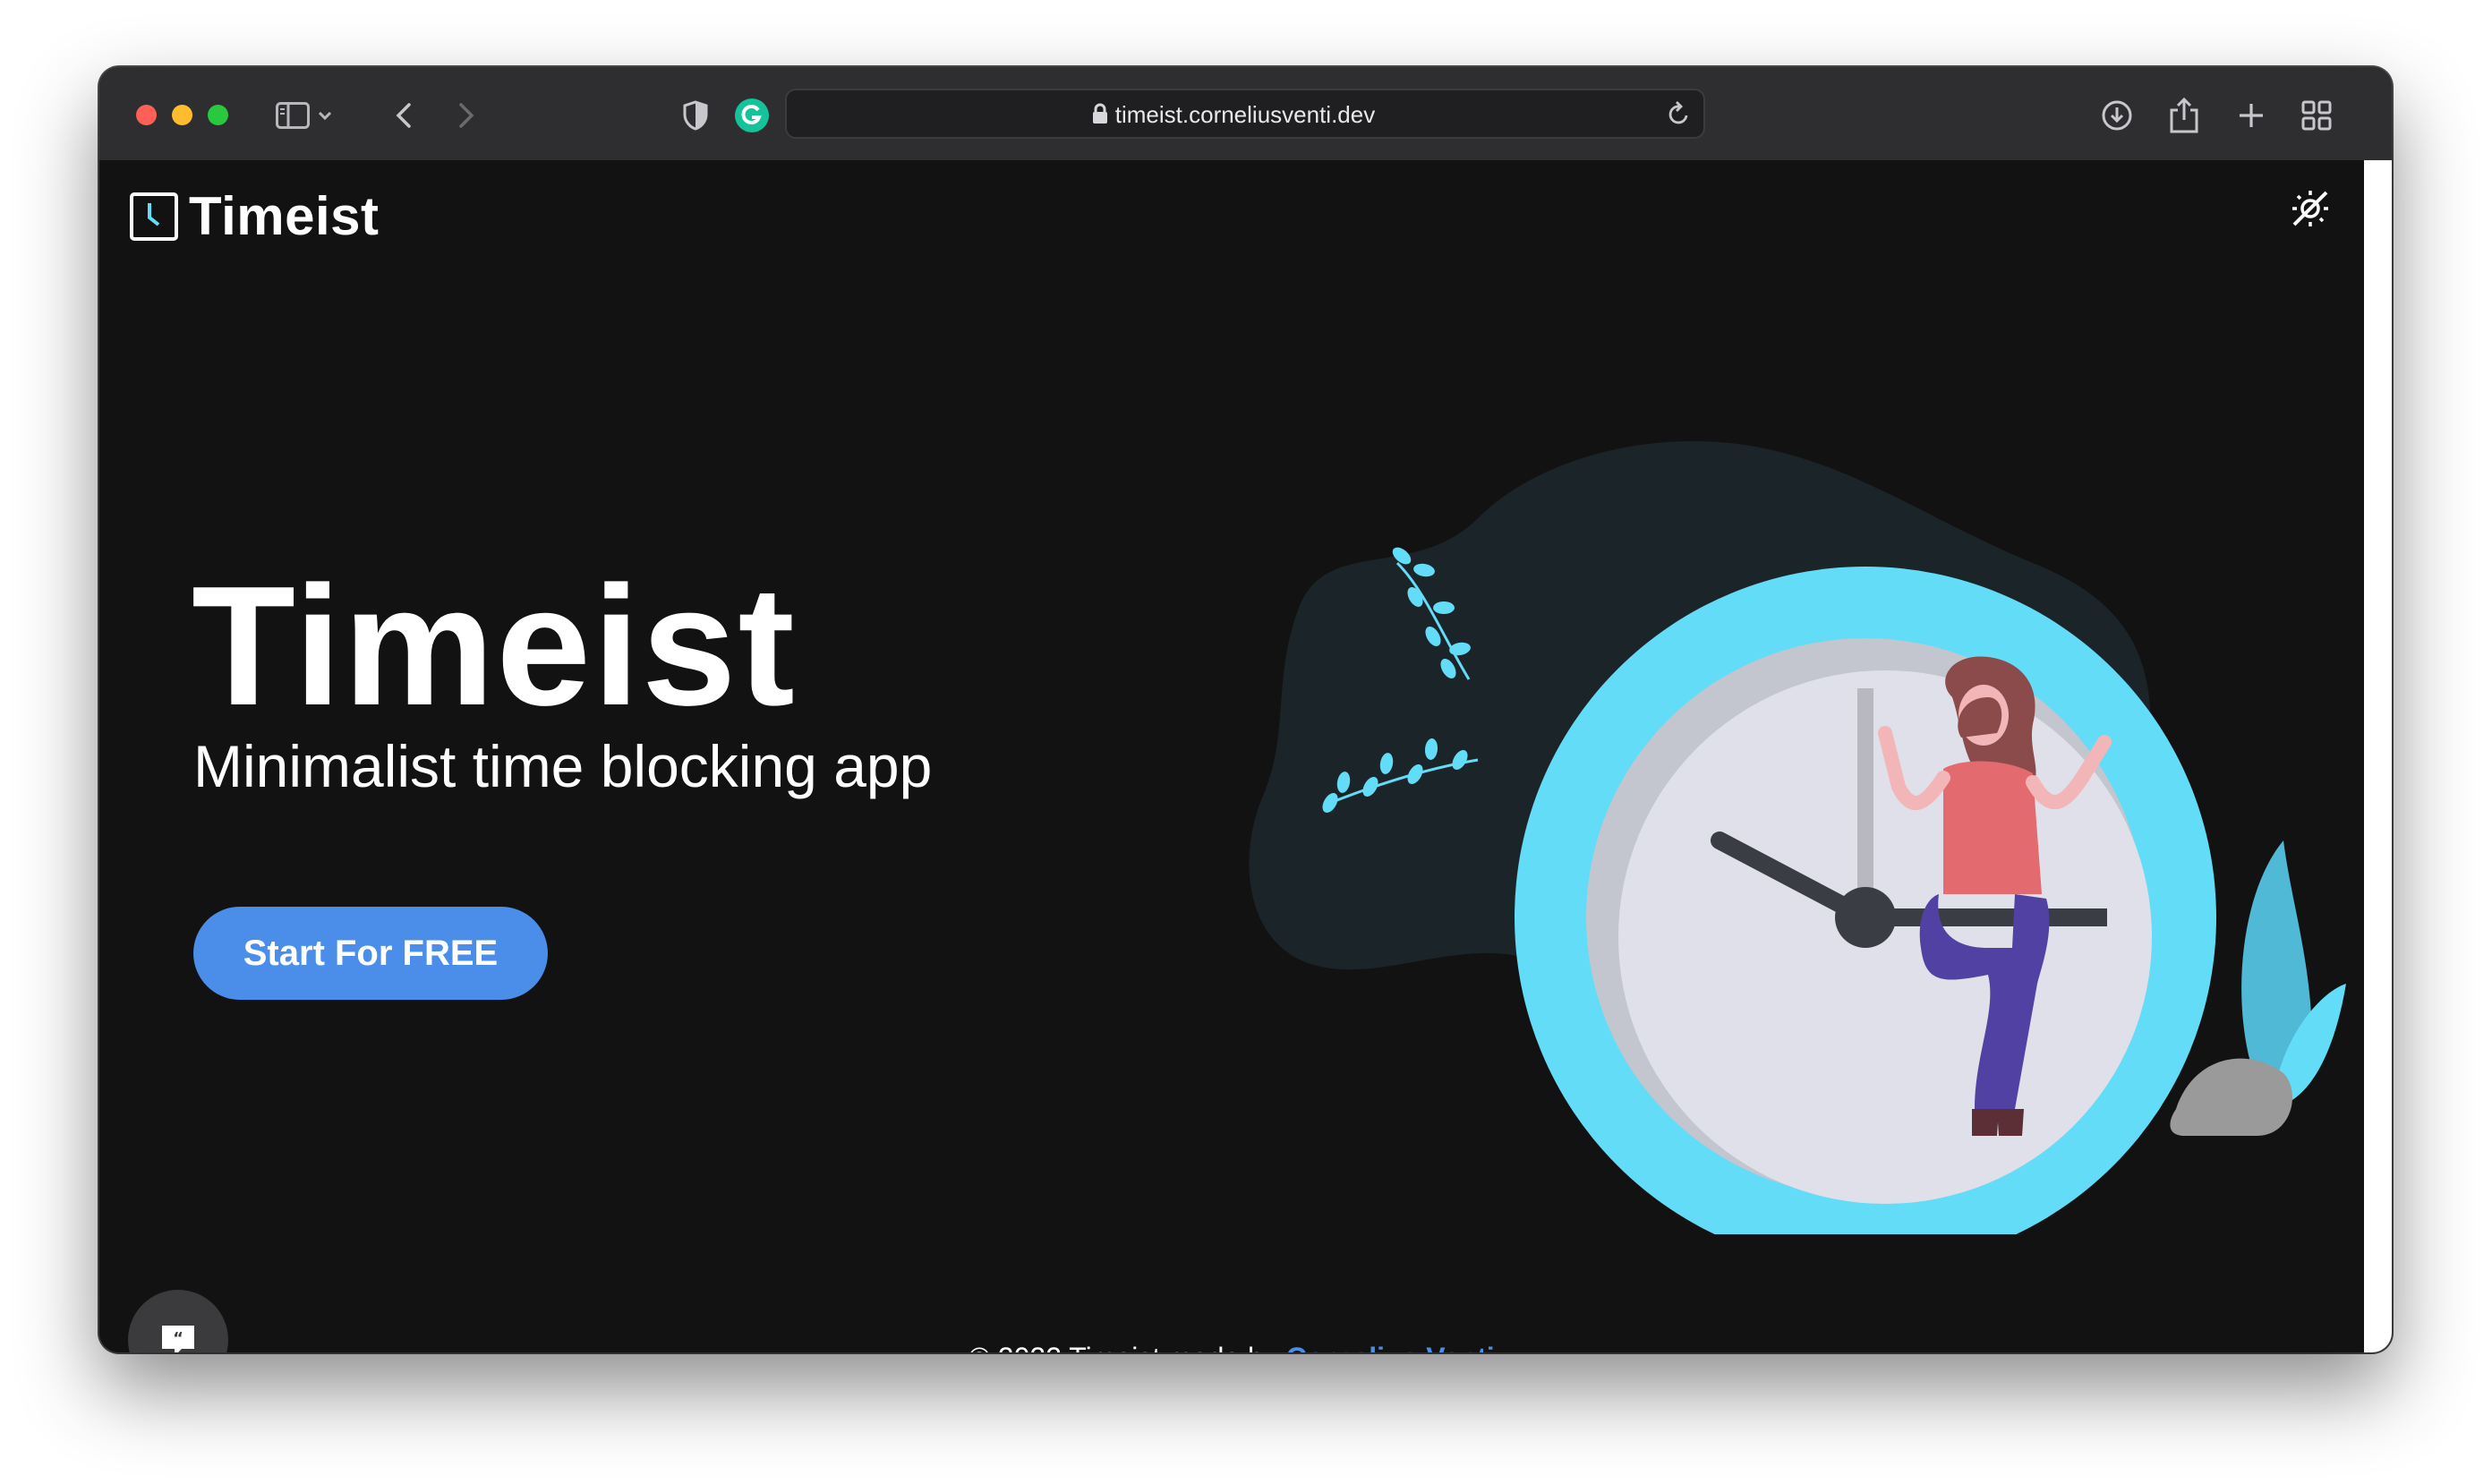  Describe the element at coordinates (370, 953) in the screenshot. I see `start-for-free-button: Start For FREE` at that location.